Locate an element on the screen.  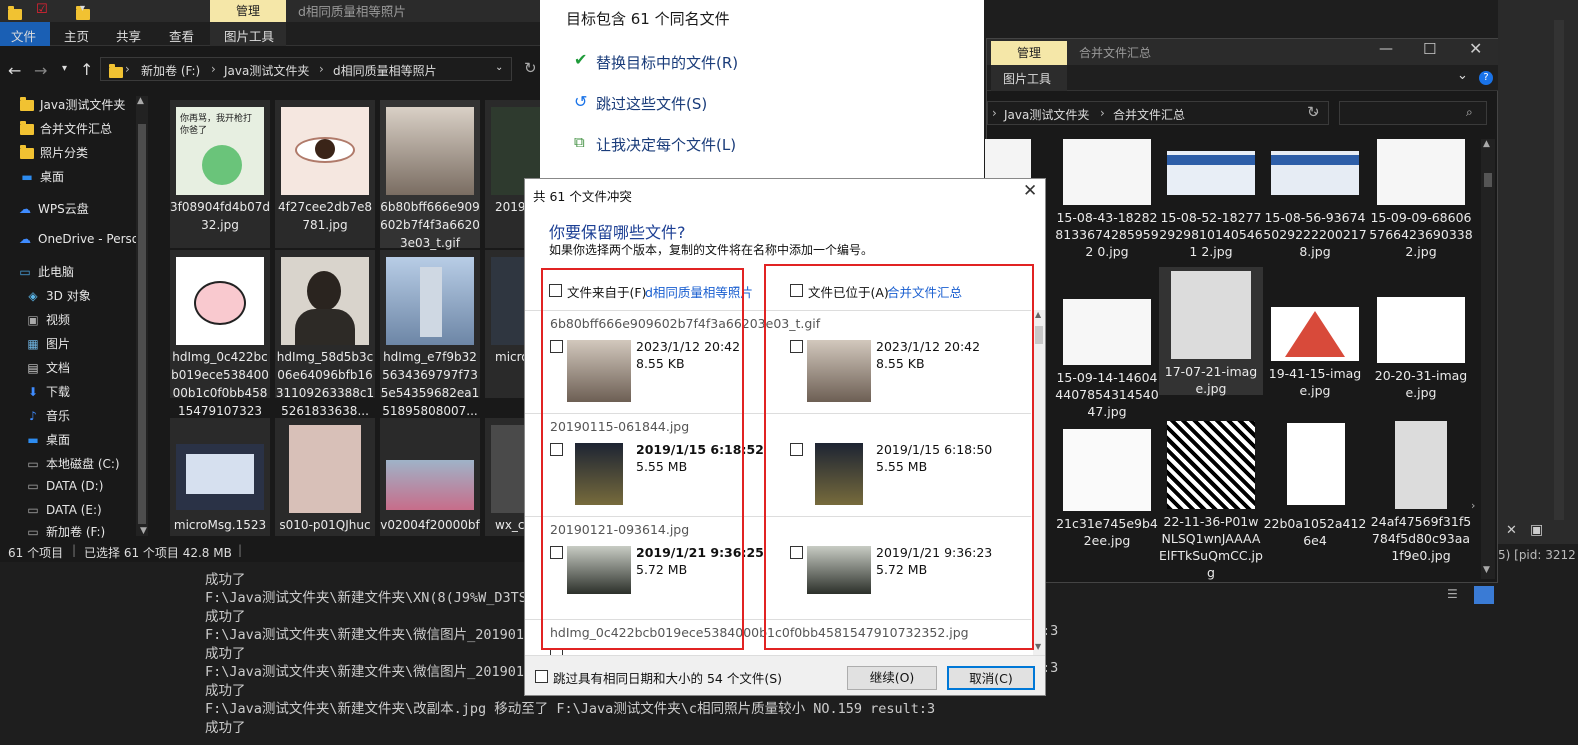
file-tile: 22-11-36-P01wNLSQ1wnJAAAAElFTkSuQmCC.jpg is located at coordinates (1211, 500).